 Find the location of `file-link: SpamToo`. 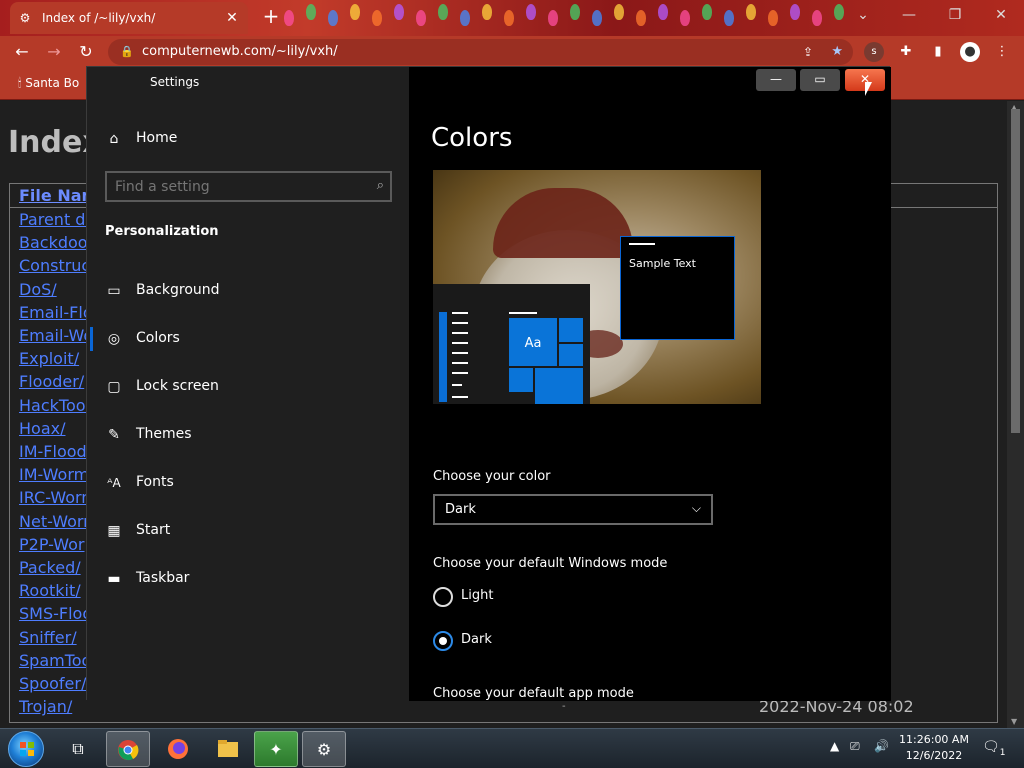

file-link: SpamToo is located at coordinates (55, 660).